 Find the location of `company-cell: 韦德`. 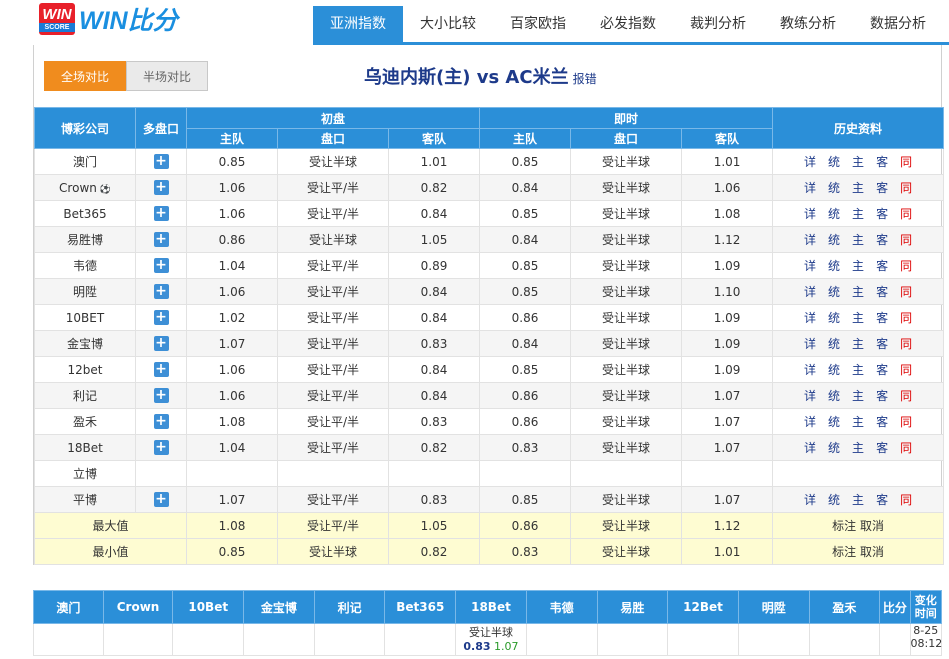

company-cell: 韦德 is located at coordinates (85, 265).